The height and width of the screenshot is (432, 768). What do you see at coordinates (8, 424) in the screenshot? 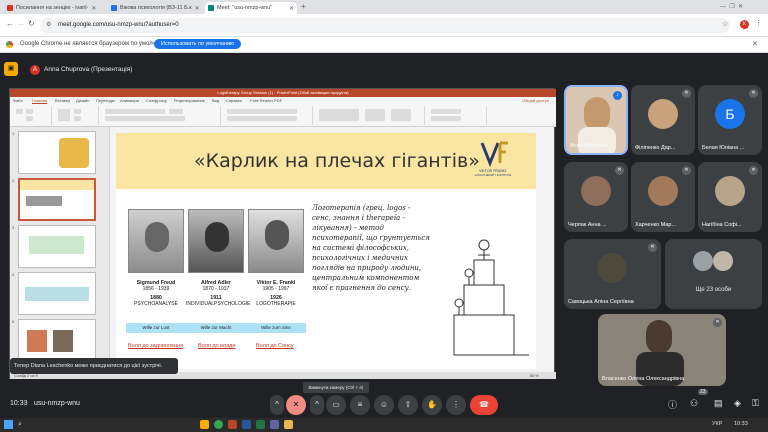
I see `windows-start-icon` at bounding box center [8, 424].